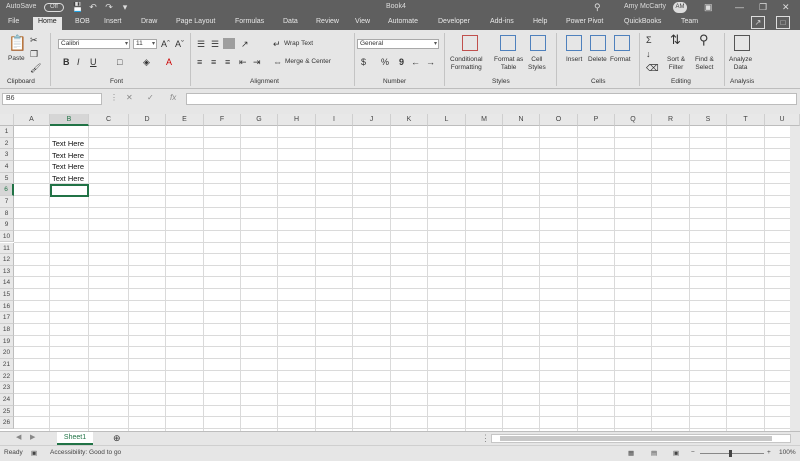  What do you see at coordinates (68, 178) in the screenshot?
I see `cell-B5: Text Here` at bounding box center [68, 178].